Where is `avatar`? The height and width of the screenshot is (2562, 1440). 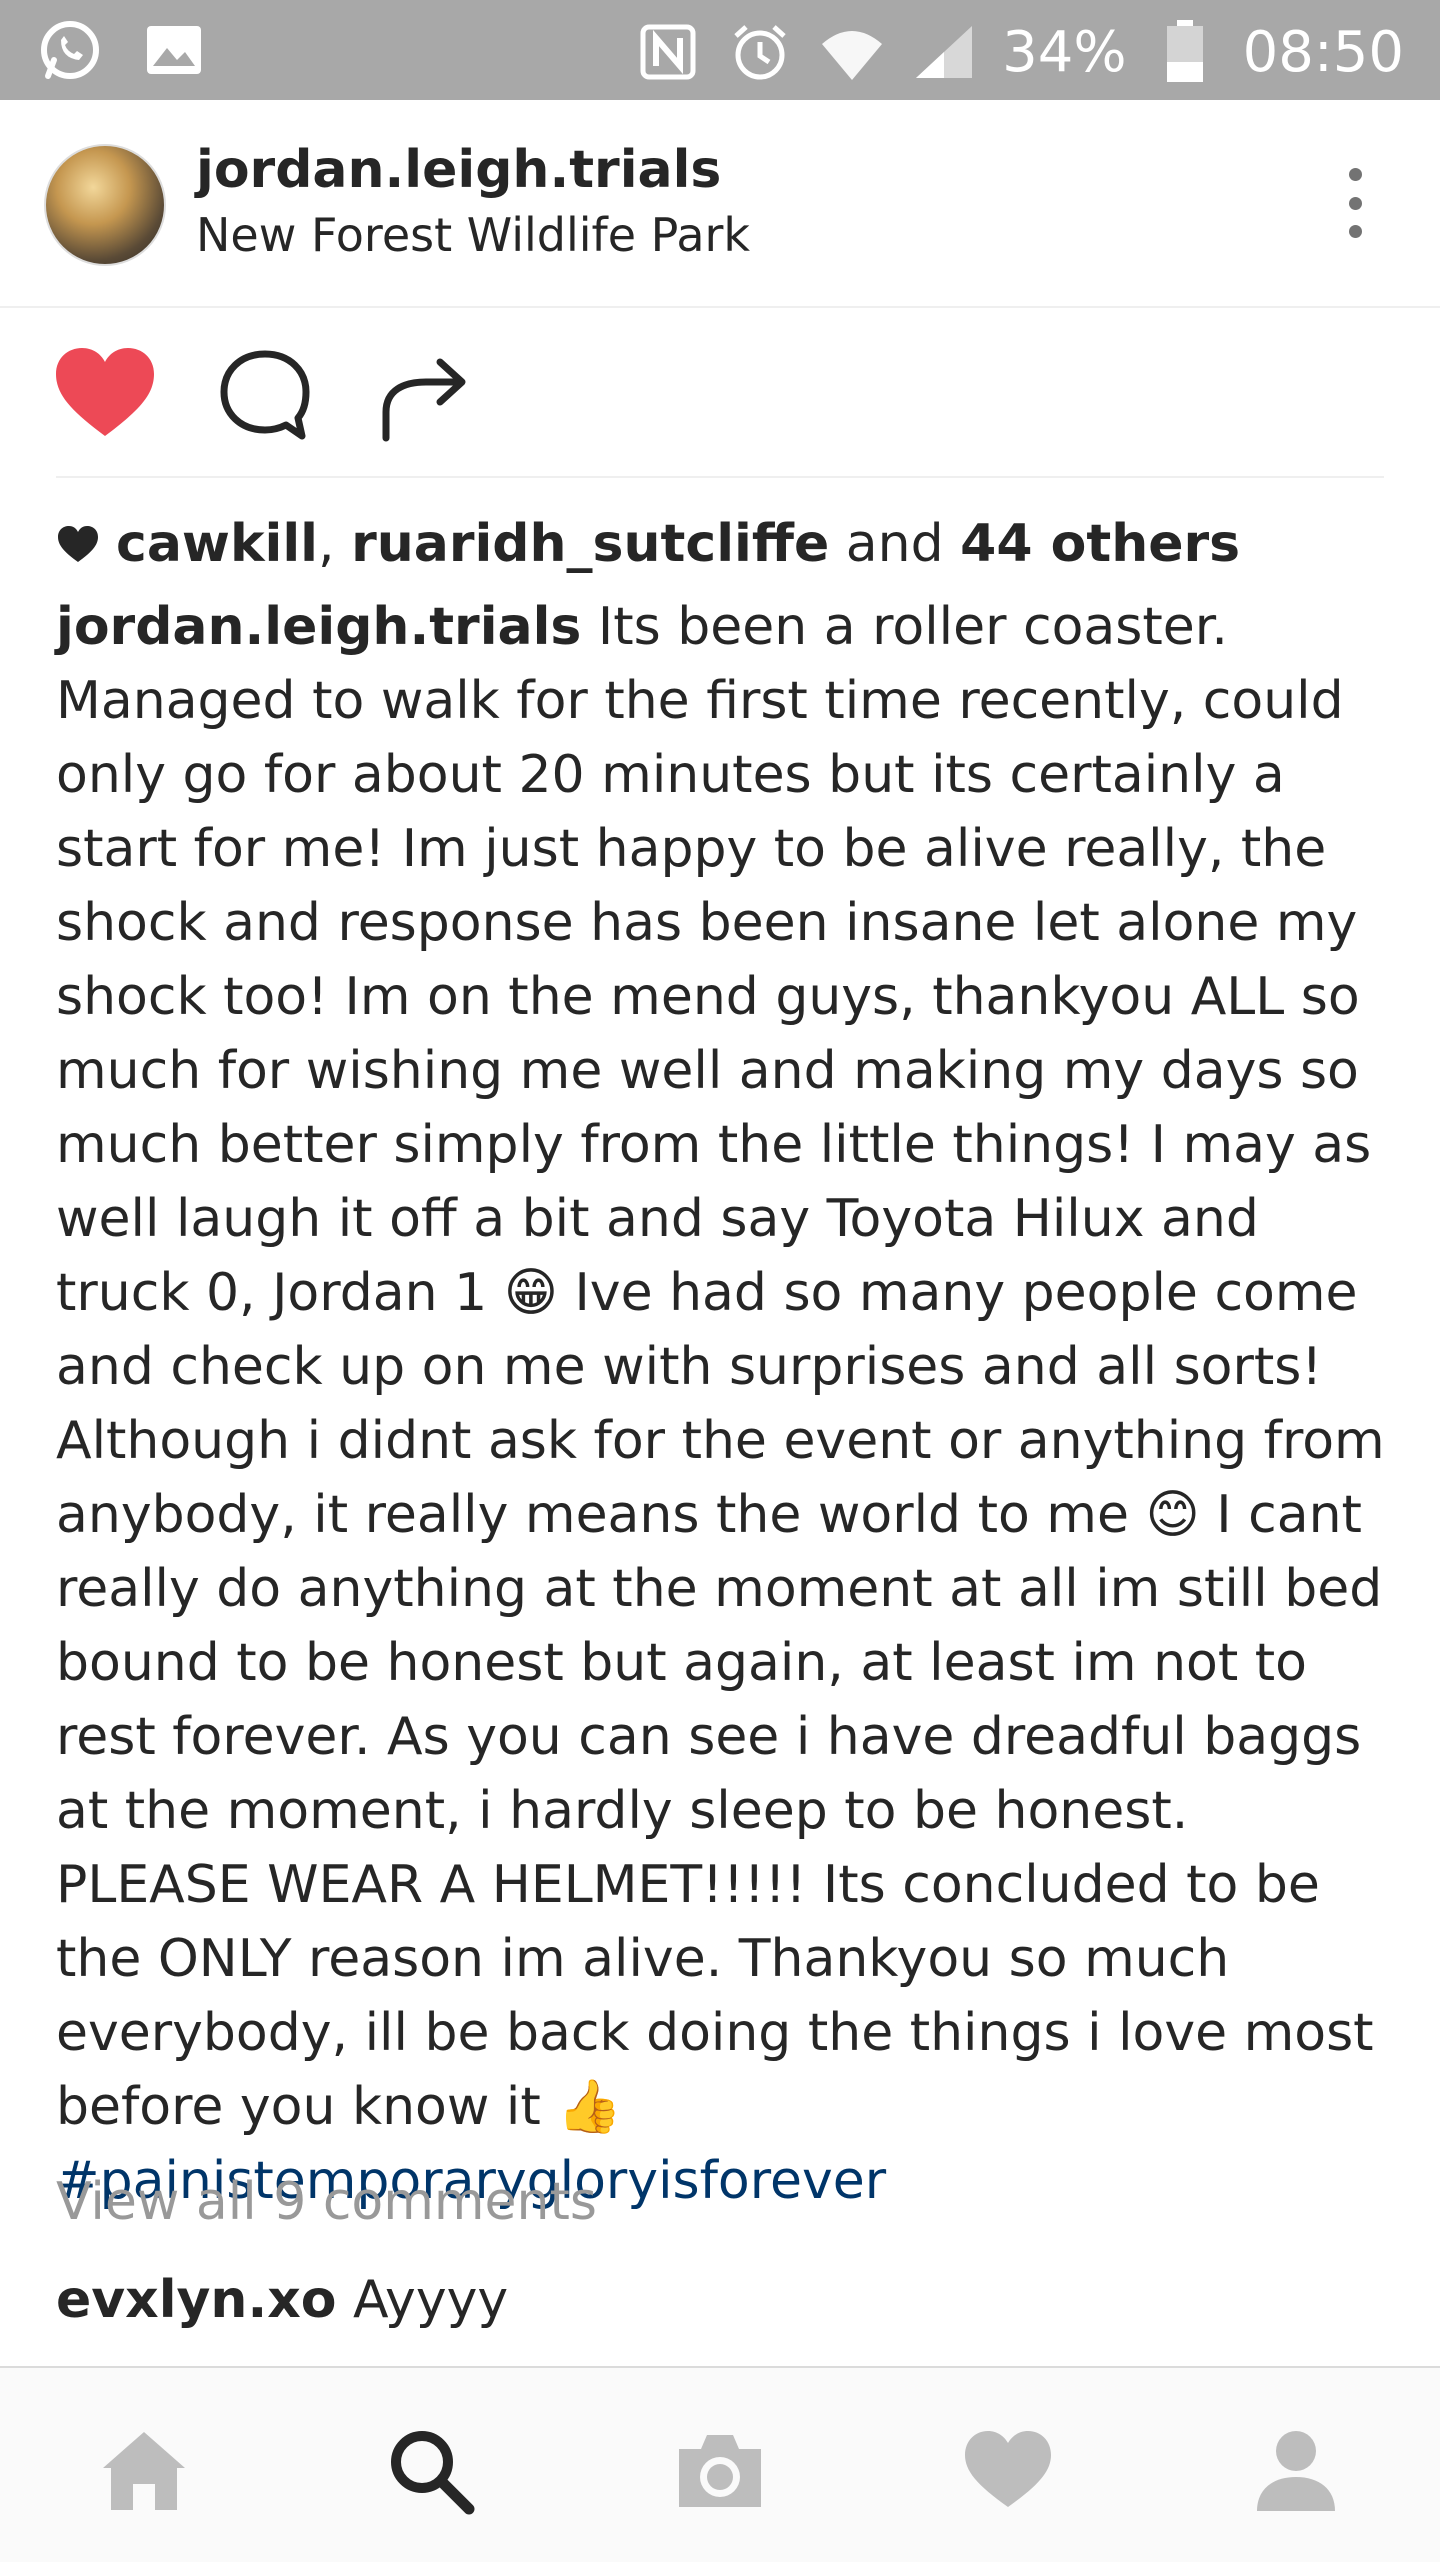 avatar is located at coordinates (105, 205).